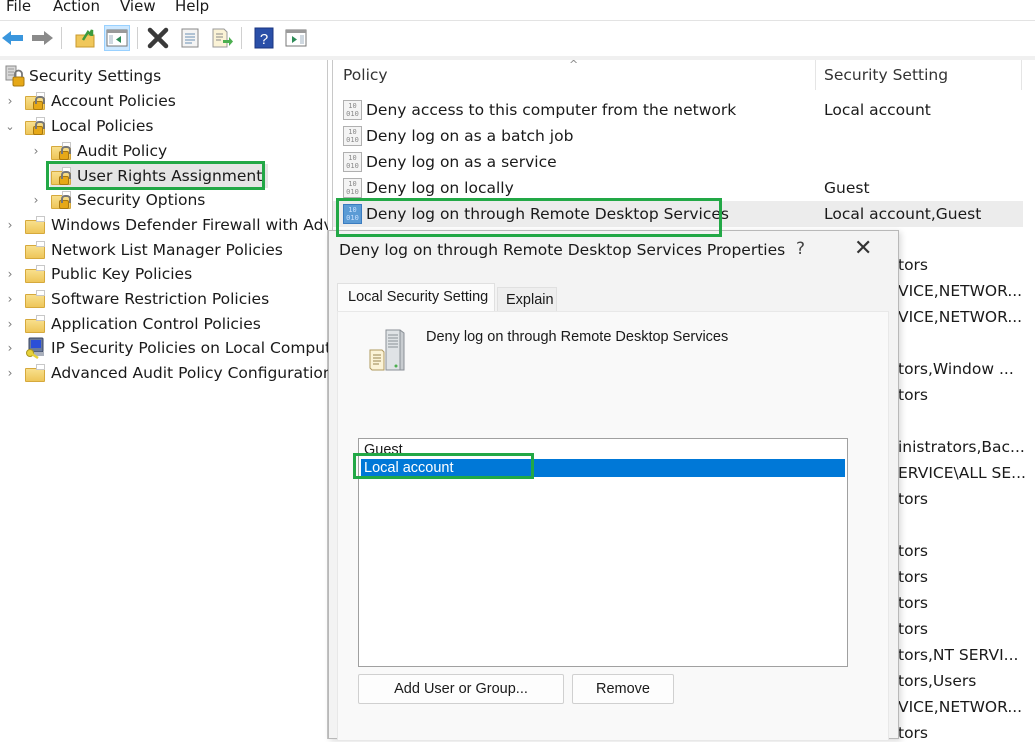 The height and width of the screenshot is (742, 1035). Describe the element at coordinates (903, 214) in the screenshot. I see `policy-setting: Local account,Guest` at that location.